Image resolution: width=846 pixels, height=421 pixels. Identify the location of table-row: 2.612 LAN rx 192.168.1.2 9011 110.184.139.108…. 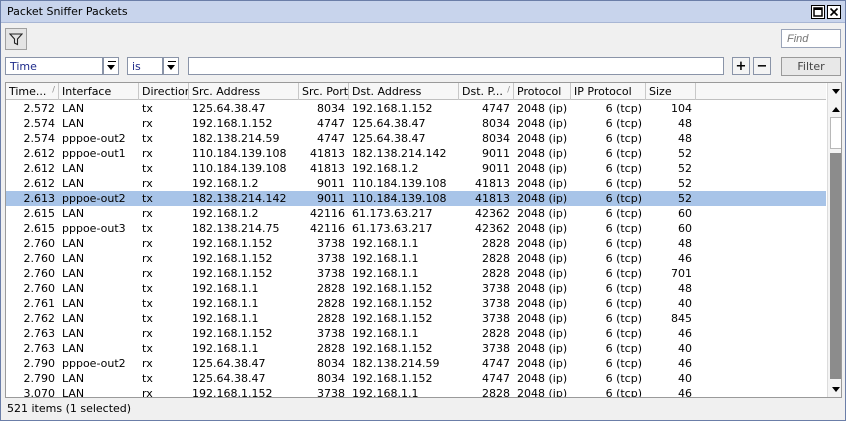
(416, 183).